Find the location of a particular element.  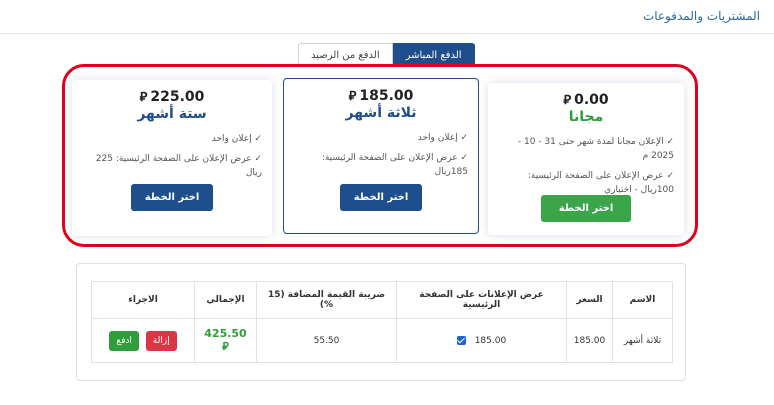

plan-price: ⃁ 225.00 is located at coordinates (172, 97).